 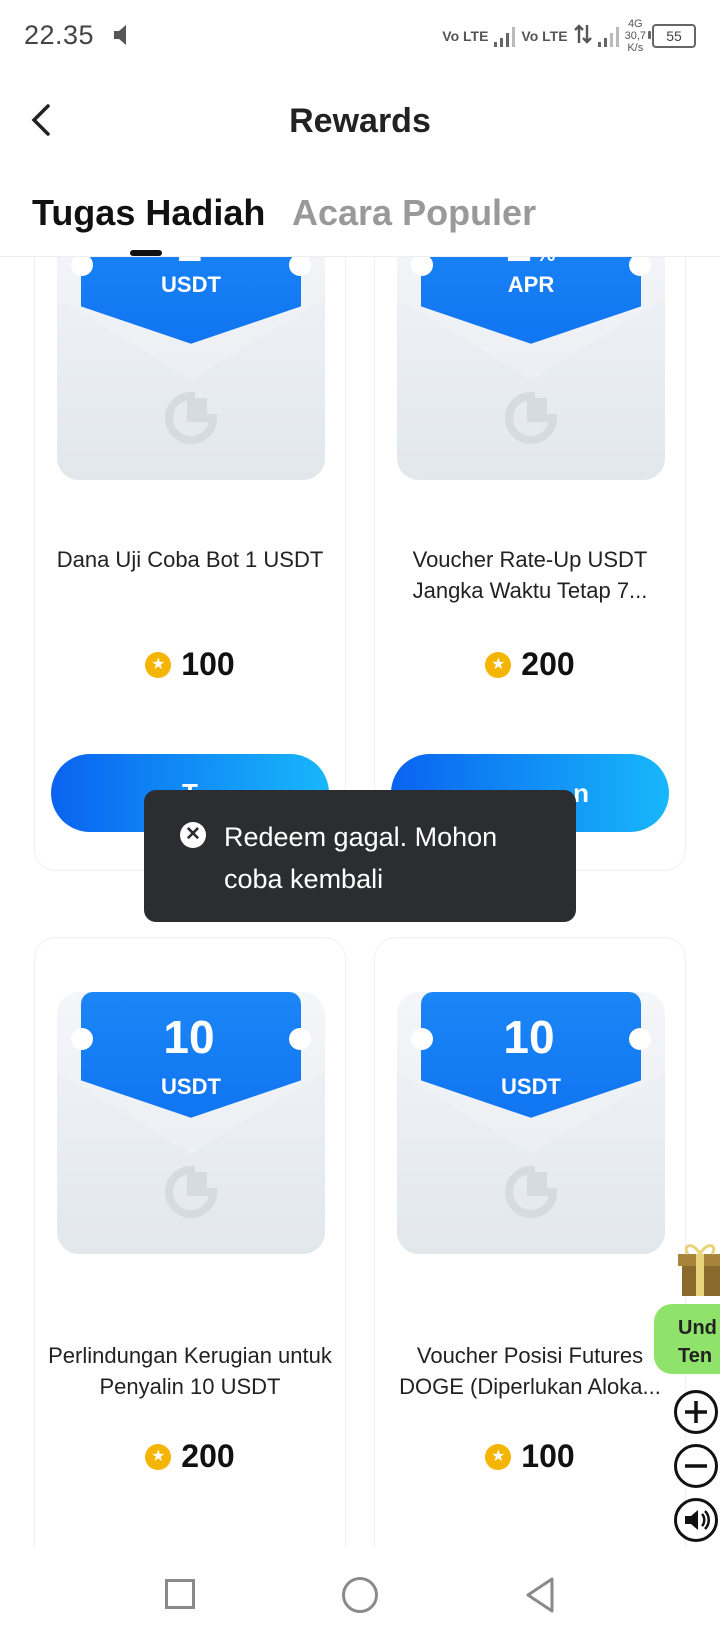 I want to click on speed-value: 30,7, so click(x=635, y=36).